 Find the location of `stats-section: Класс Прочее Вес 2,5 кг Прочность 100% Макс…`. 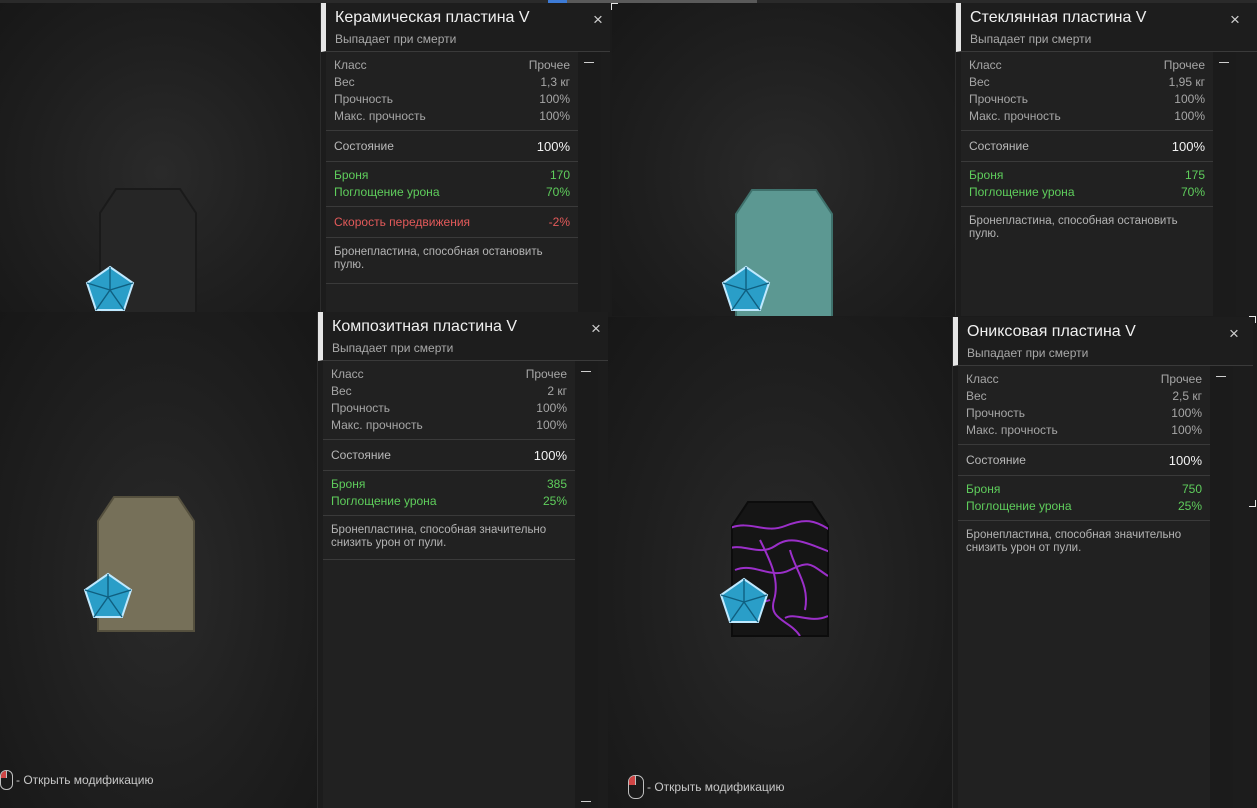

stats-section: Класс Прочее Вес 2,5 кг Прочность 100% Макс… is located at coordinates (1084, 405).